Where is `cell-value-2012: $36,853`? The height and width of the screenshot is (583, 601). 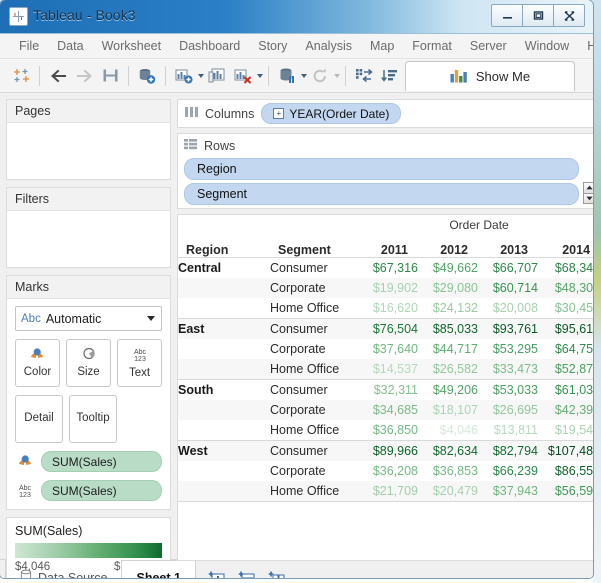 cell-value-2012: $36,853 is located at coordinates (448, 471).